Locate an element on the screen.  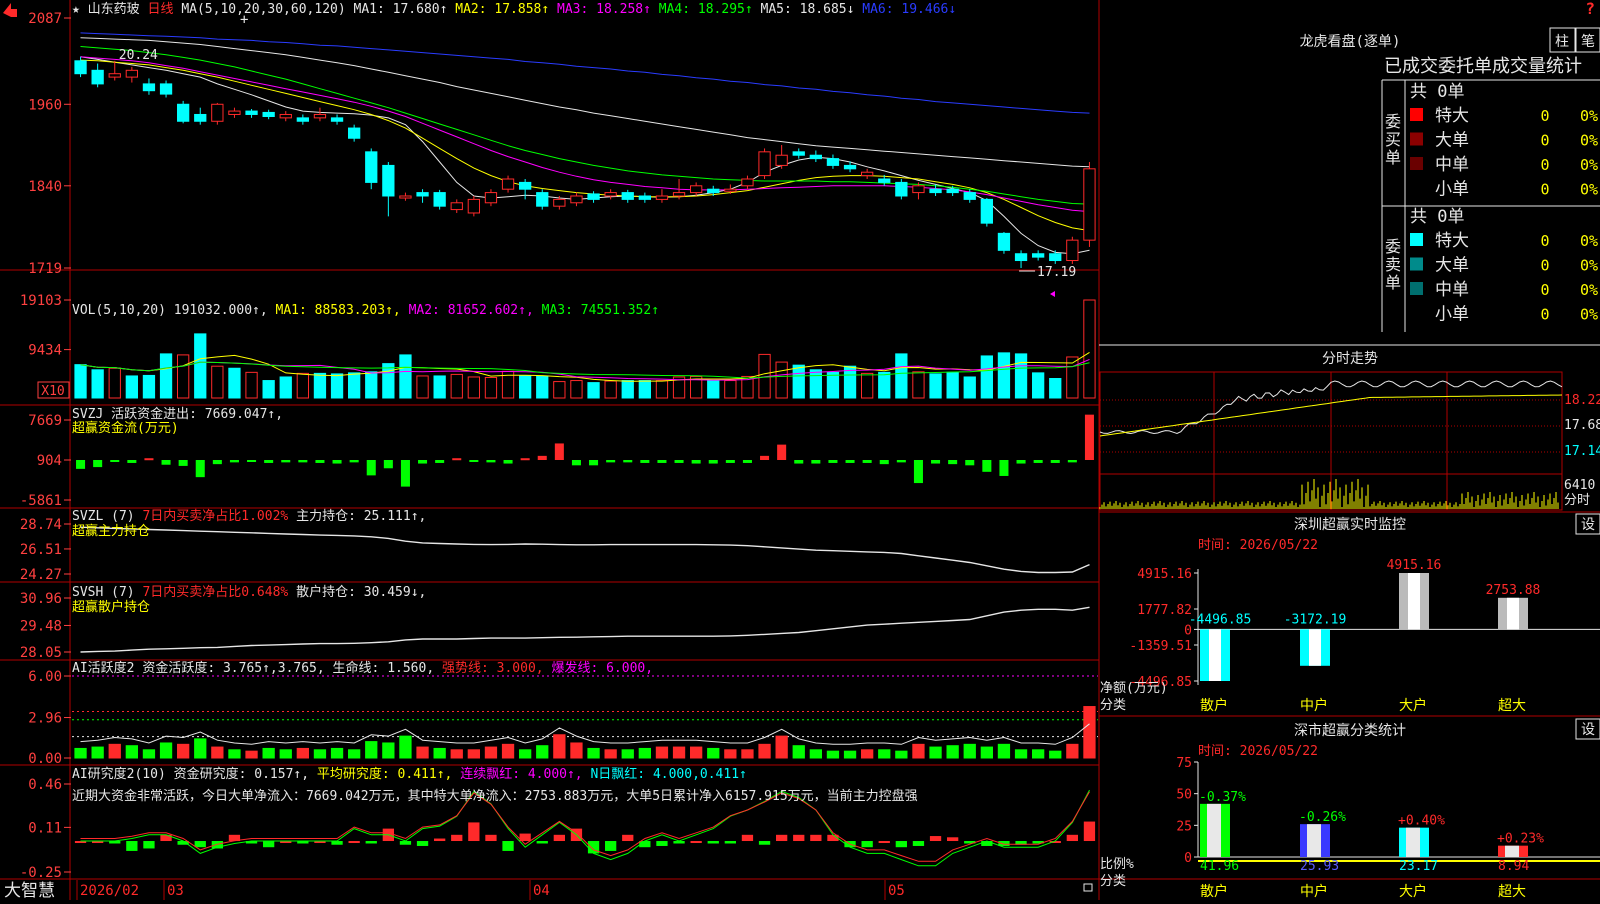
sell-vertical-label: 单 is located at coordinates (1393, 282).